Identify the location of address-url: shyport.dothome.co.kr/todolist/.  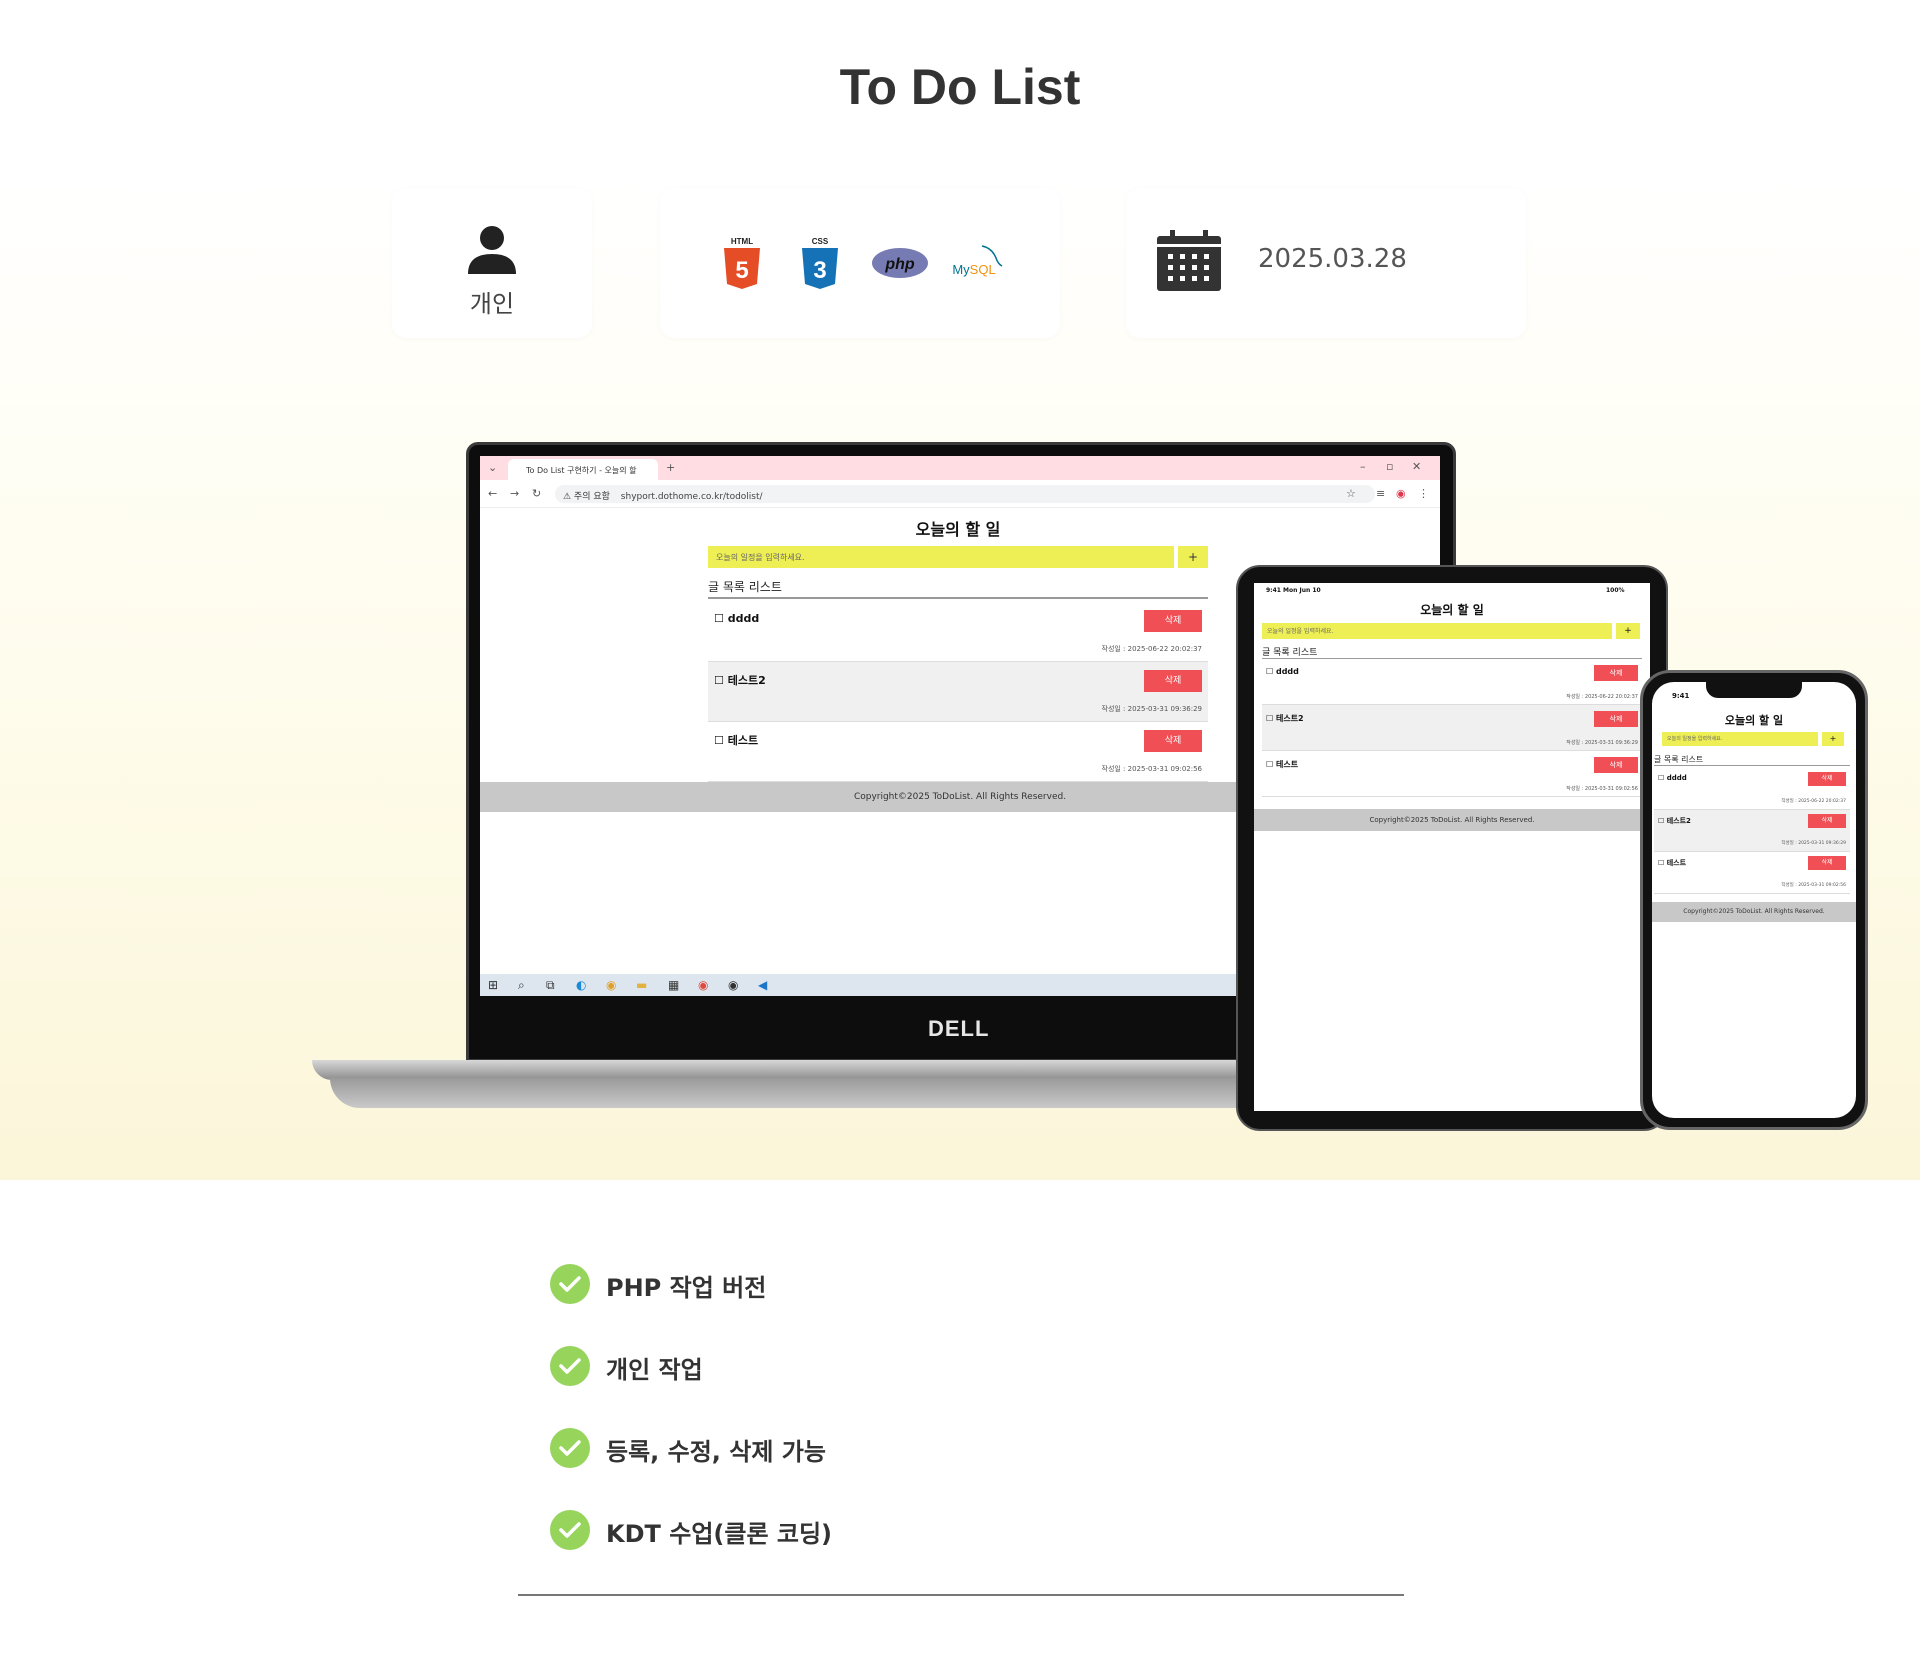
(691, 497).